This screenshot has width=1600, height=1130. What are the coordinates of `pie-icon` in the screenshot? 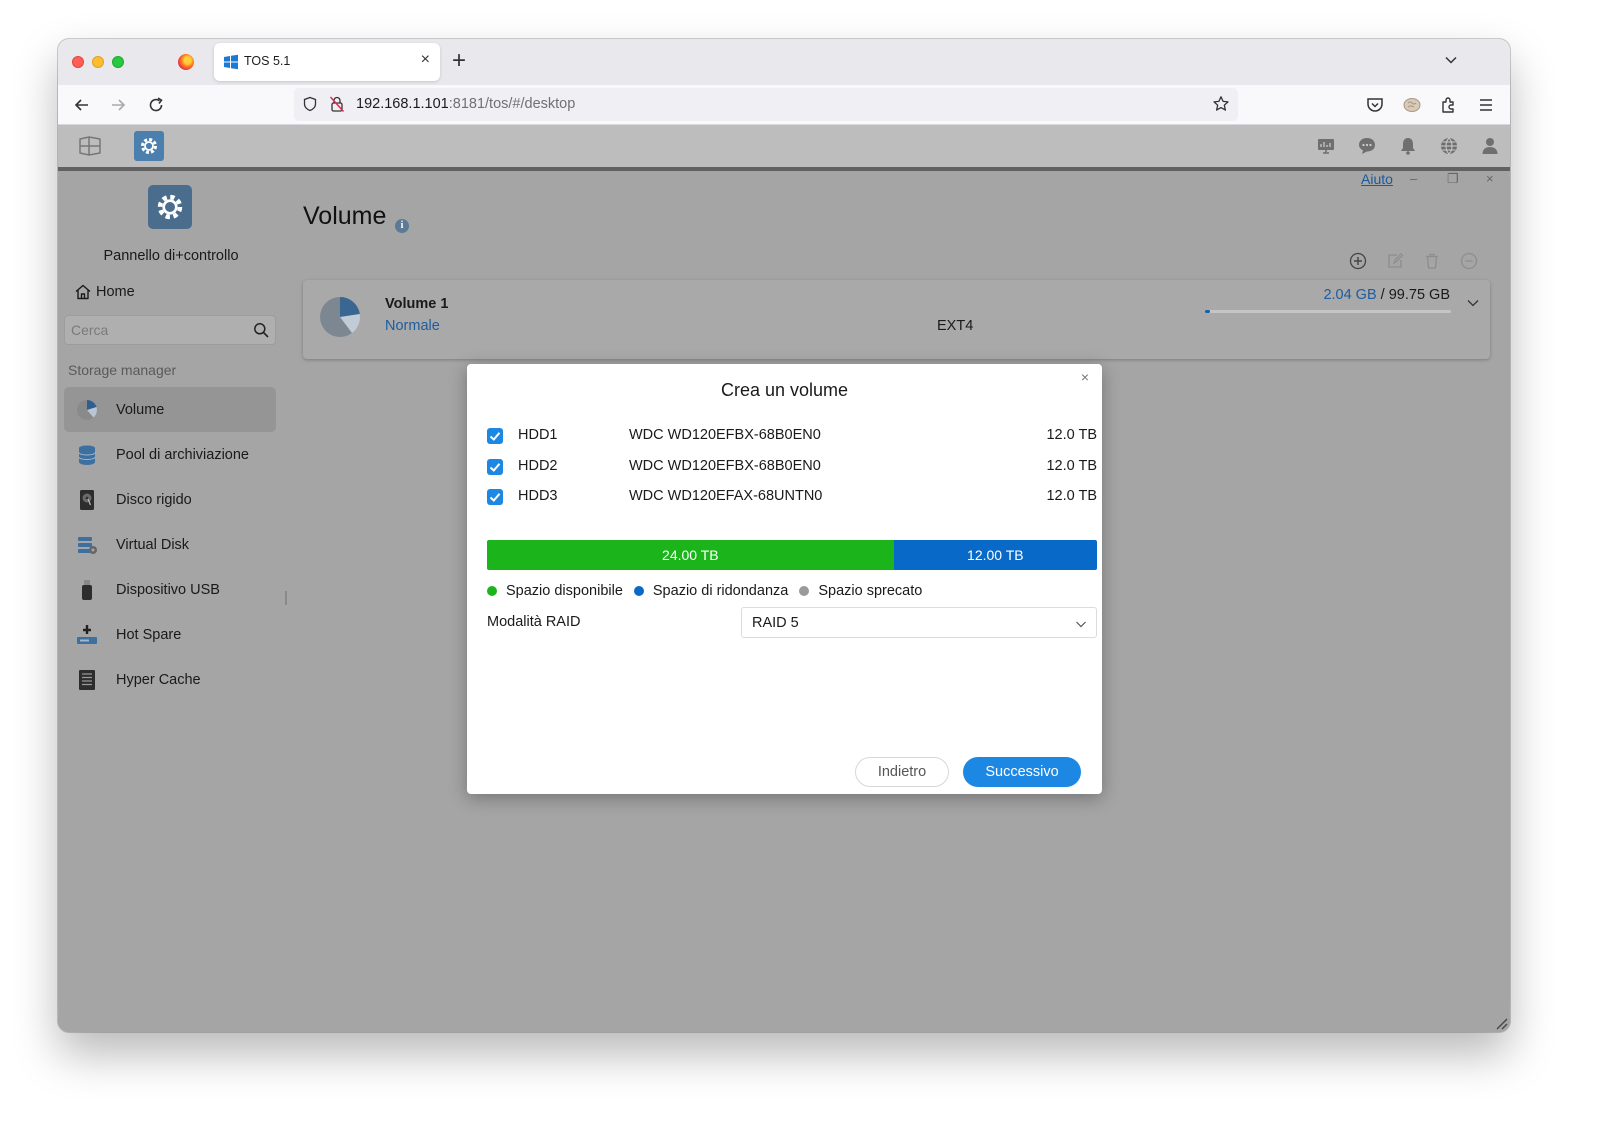 It's located at (87, 409).